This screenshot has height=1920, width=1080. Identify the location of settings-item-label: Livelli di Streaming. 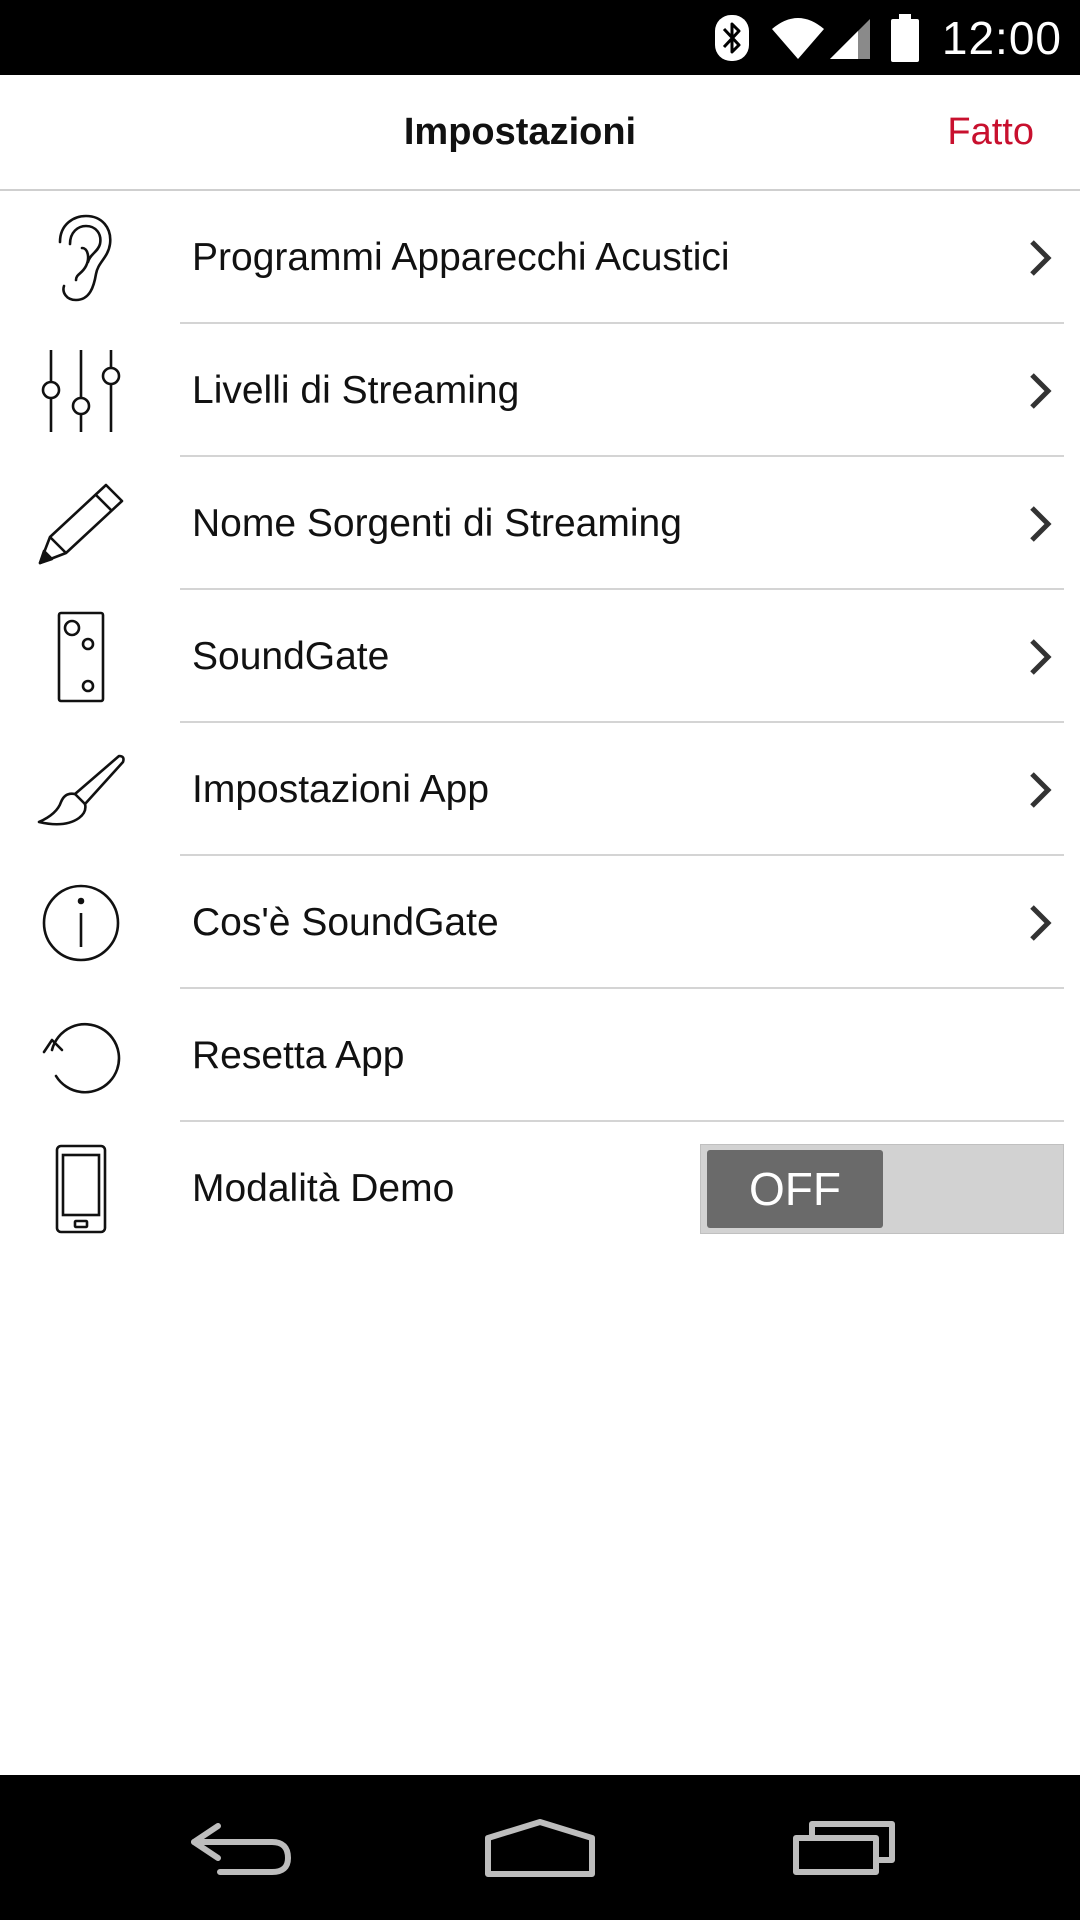
(356, 390).